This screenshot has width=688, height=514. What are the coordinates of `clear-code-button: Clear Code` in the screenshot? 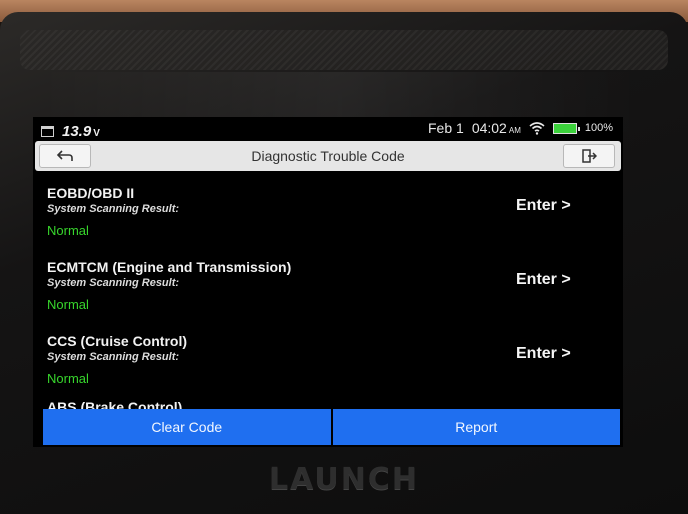 It's located at (187, 427).